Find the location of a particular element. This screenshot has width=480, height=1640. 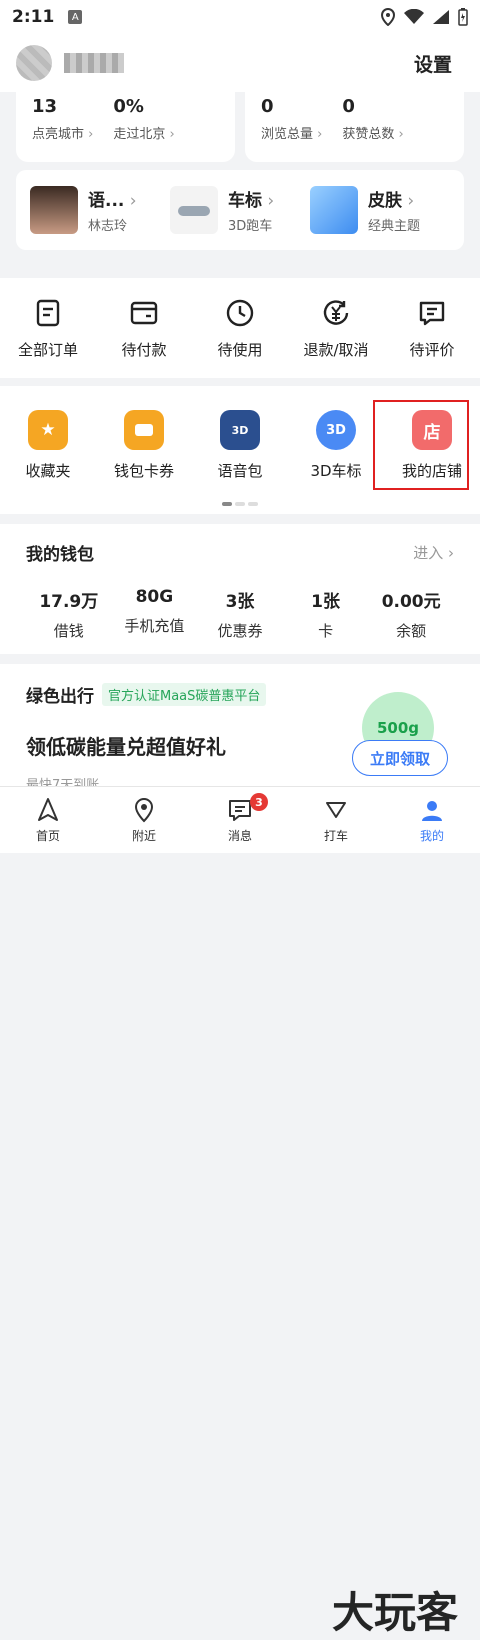

order-label: 全部订单 is located at coordinates (47, 349).